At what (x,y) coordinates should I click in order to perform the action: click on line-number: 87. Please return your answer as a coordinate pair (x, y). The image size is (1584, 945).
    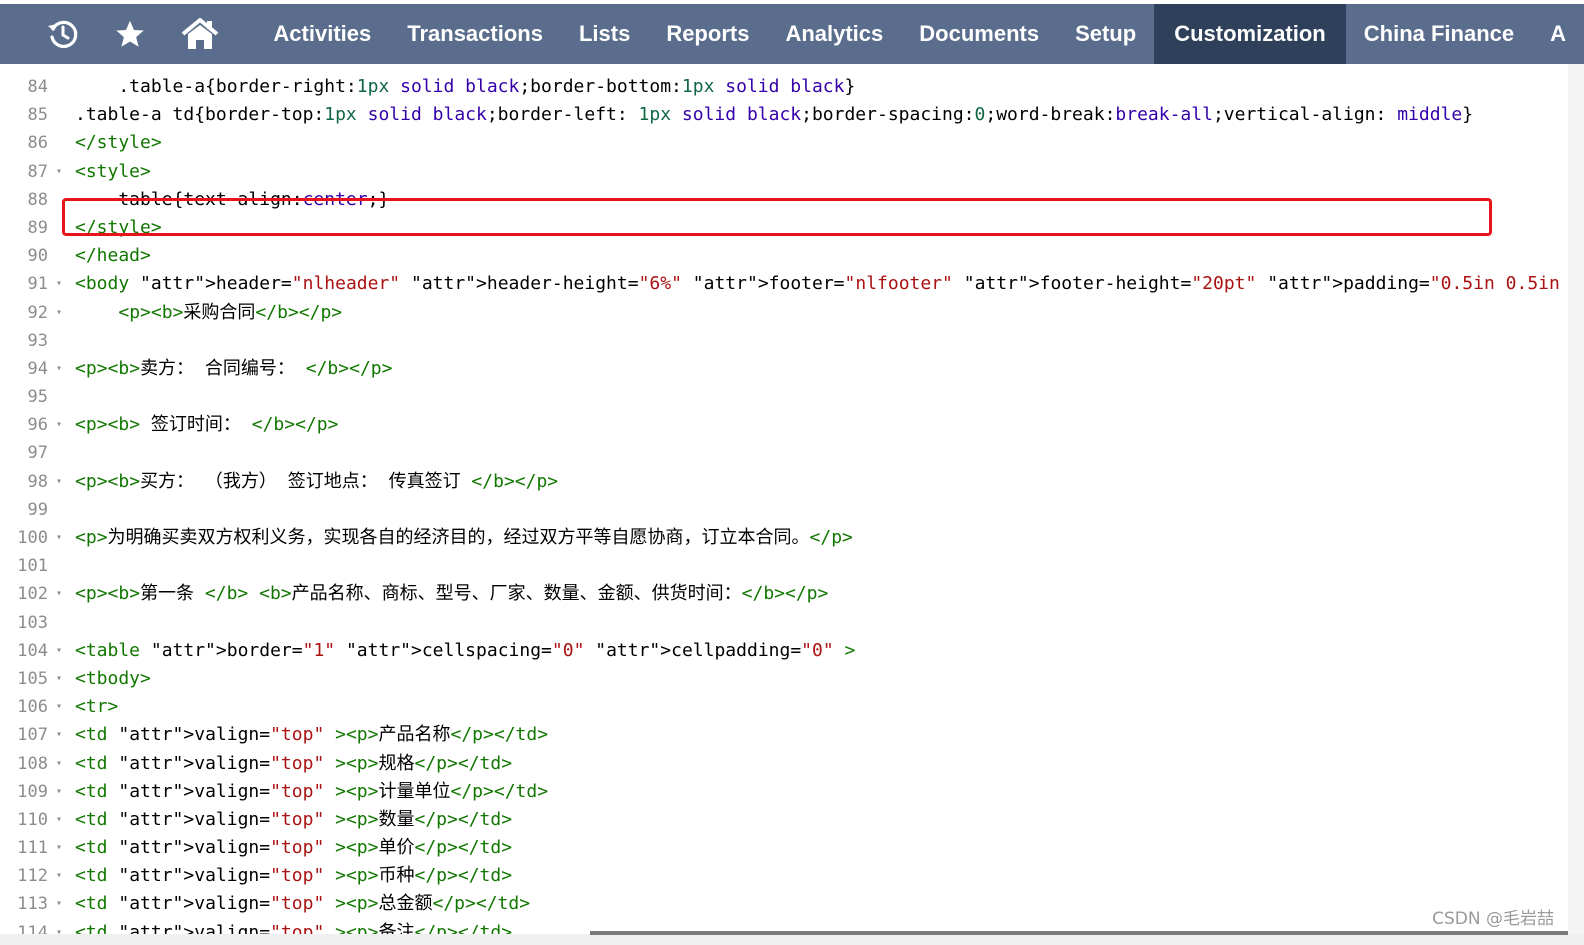
    Looking at the image, I should click on (37, 171).